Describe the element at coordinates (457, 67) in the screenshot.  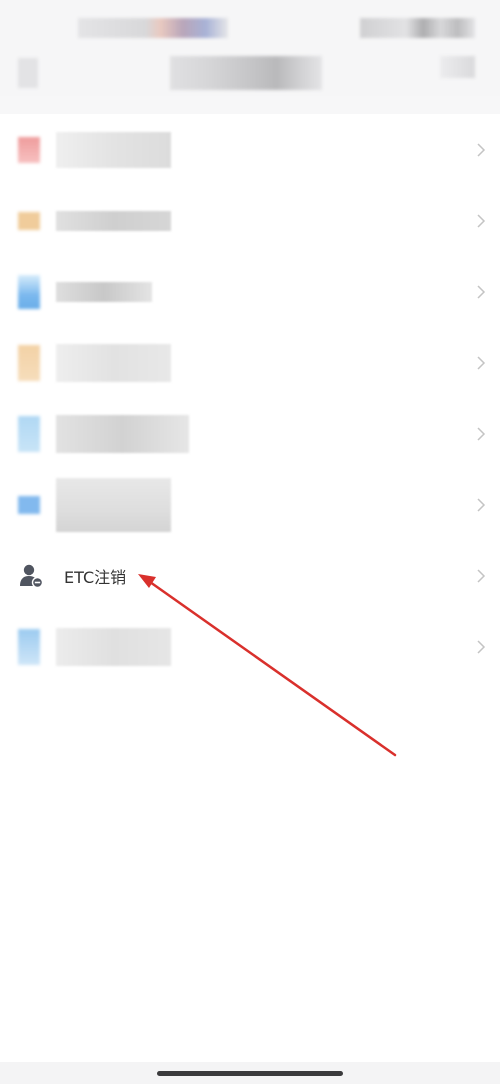
I see `nav-right-redacted` at that location.